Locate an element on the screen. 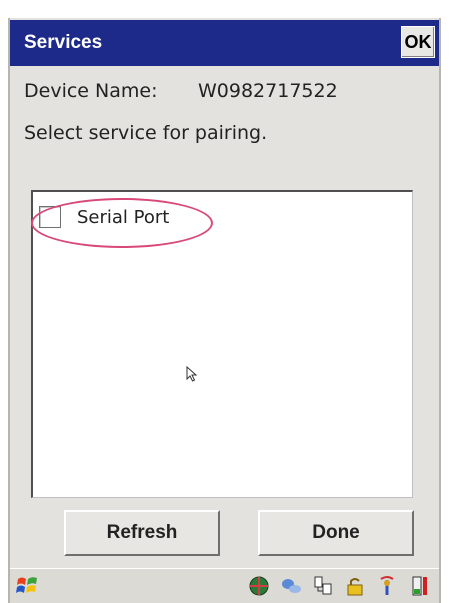 This screenshot has height=603, width=452. instruction-text: Select service for pairing. is located at coordinates (146, 133).